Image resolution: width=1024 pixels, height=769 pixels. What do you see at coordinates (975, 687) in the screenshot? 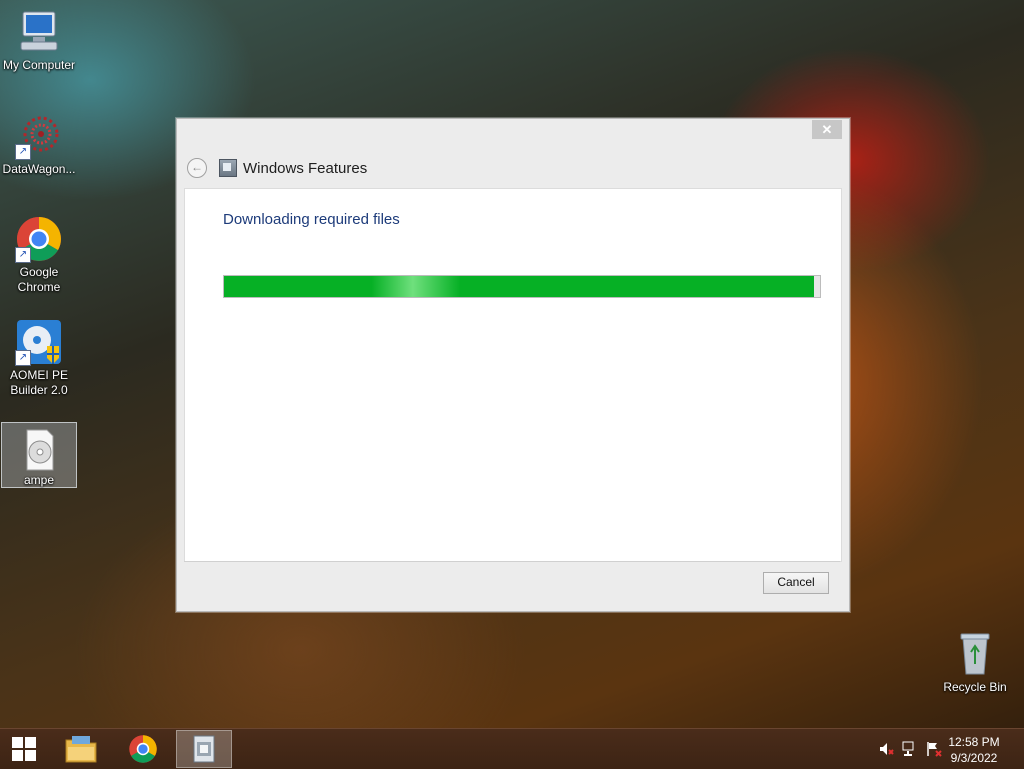
I see `desktop-icon-label: Recycle Bin` at bounding box center [975, 687].